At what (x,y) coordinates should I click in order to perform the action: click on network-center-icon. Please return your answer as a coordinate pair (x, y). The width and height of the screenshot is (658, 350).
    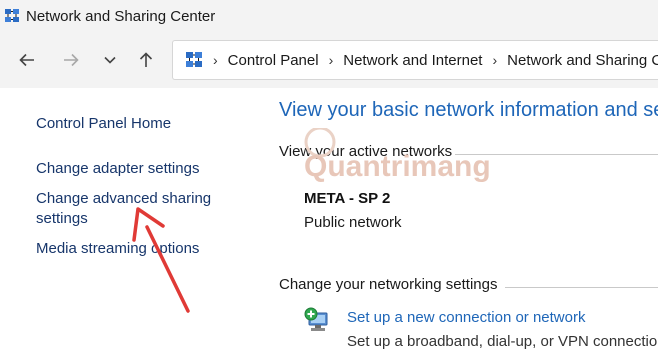
    Looking at the image, I should click on (12, 15).